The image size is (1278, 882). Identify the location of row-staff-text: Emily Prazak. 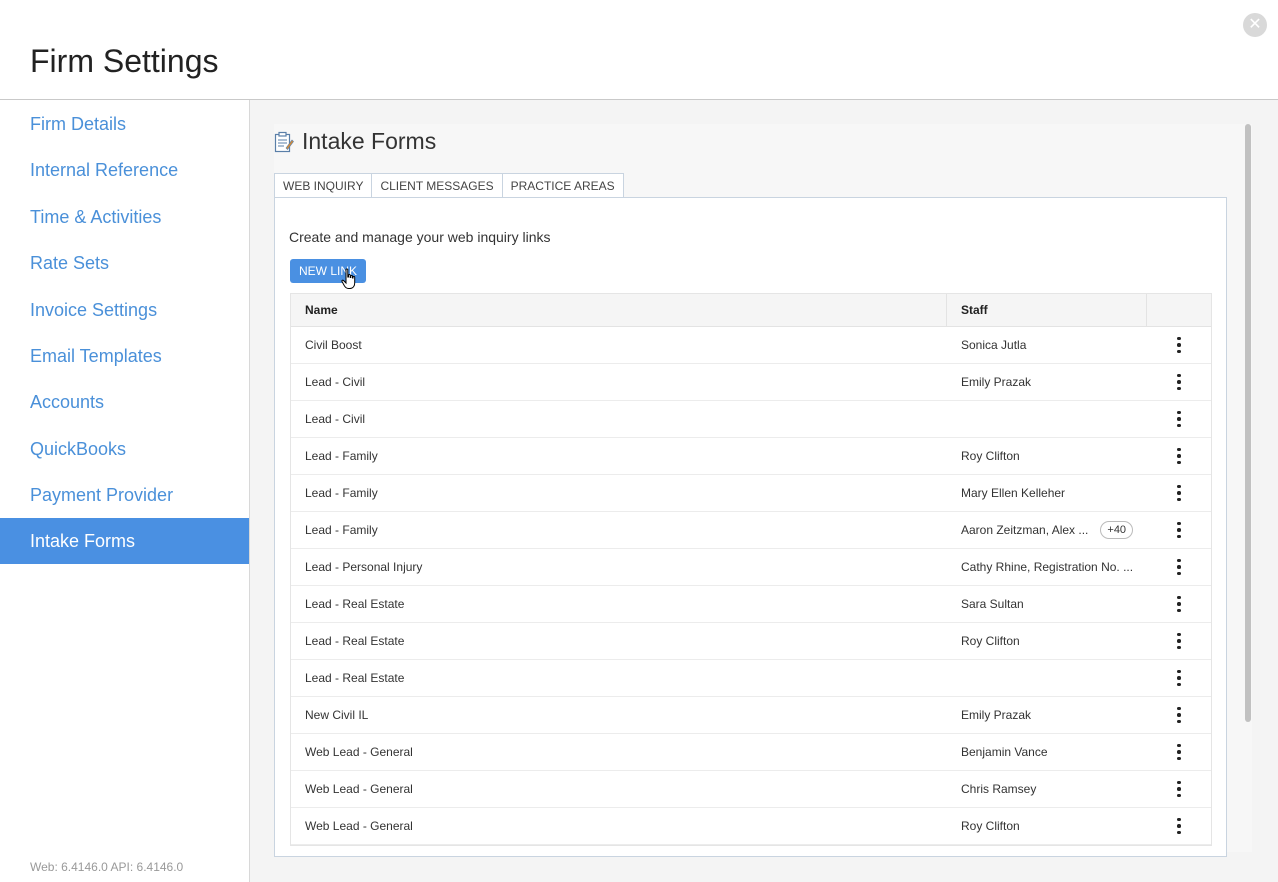
(996, 715).